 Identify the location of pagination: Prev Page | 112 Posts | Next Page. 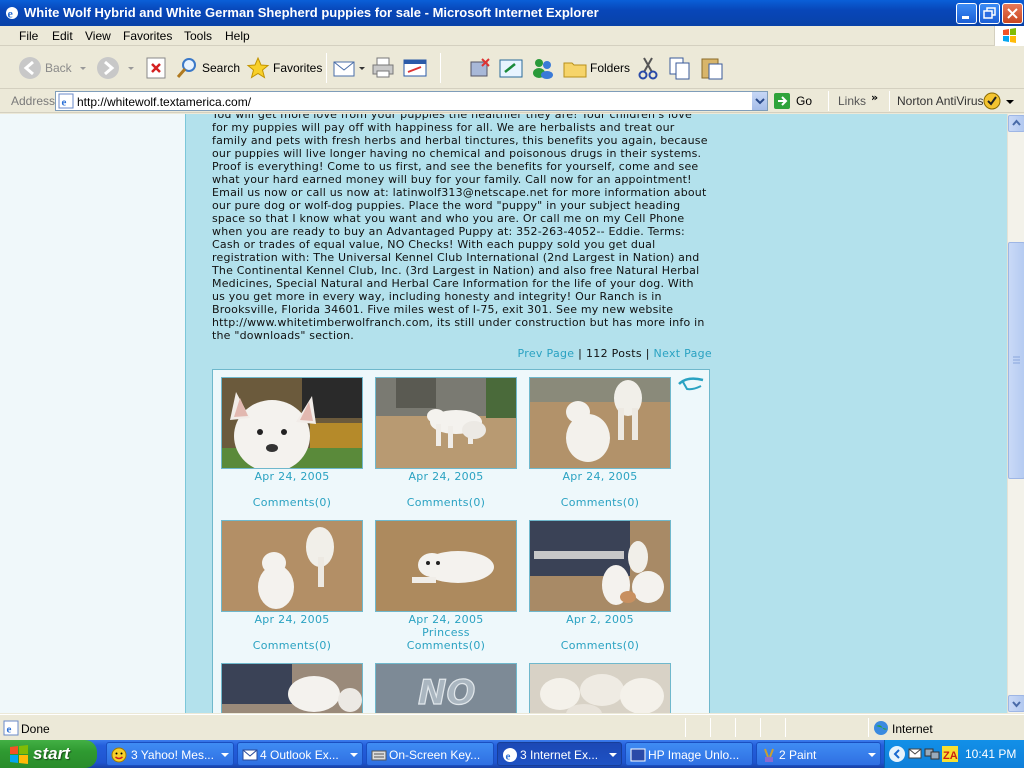
(462, 353).